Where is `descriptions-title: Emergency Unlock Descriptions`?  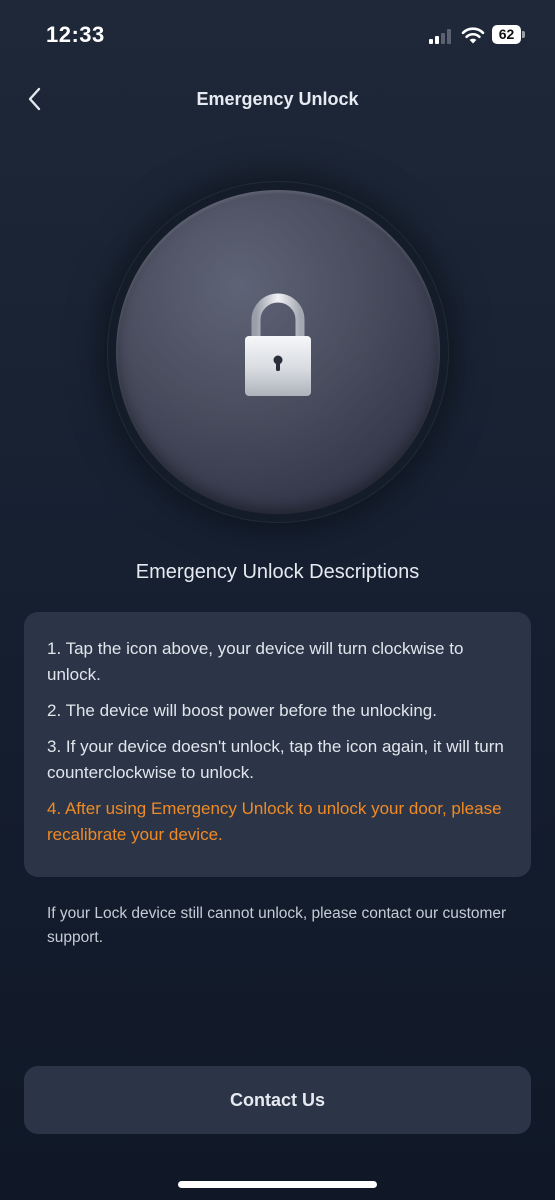
descriptions-title: Emergency Unlock Descriptions is located at coordinates (277, 572).